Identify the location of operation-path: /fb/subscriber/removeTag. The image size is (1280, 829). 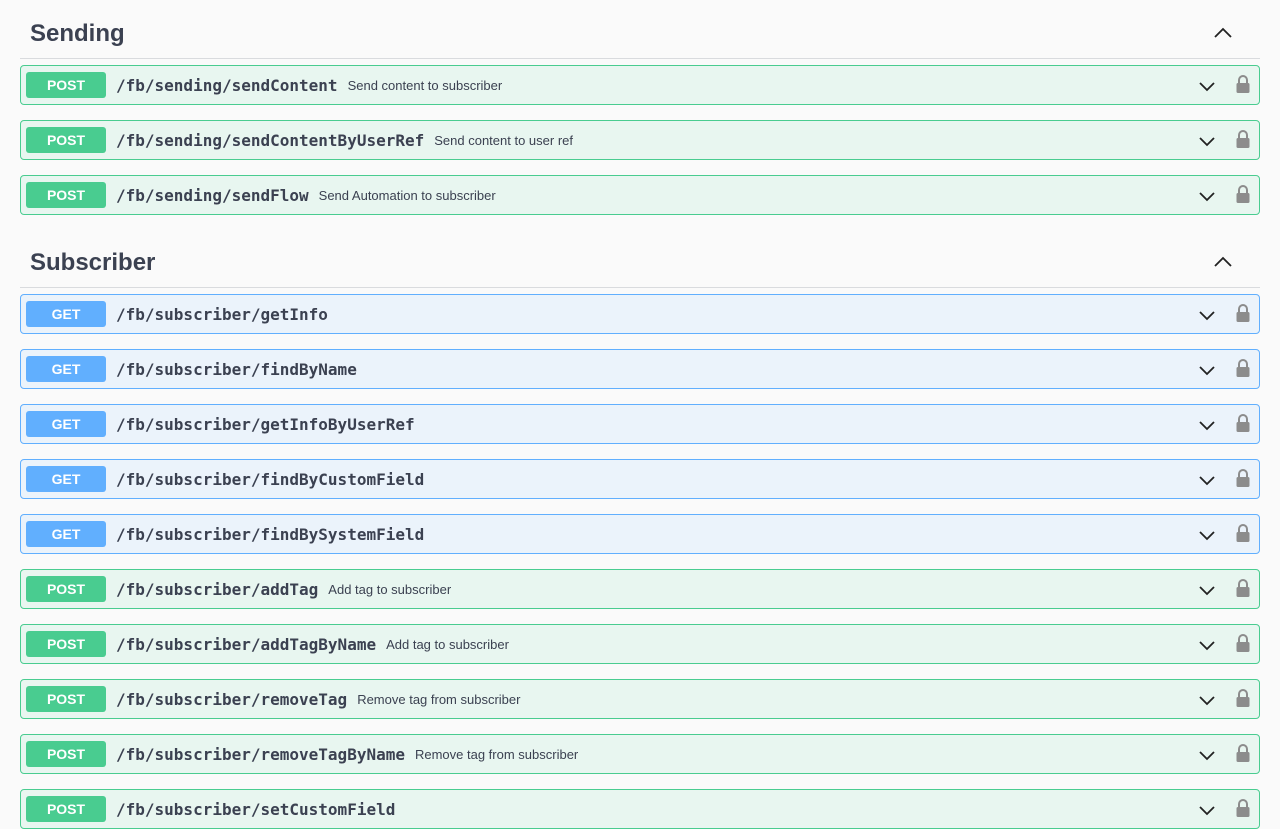
(231, 699).